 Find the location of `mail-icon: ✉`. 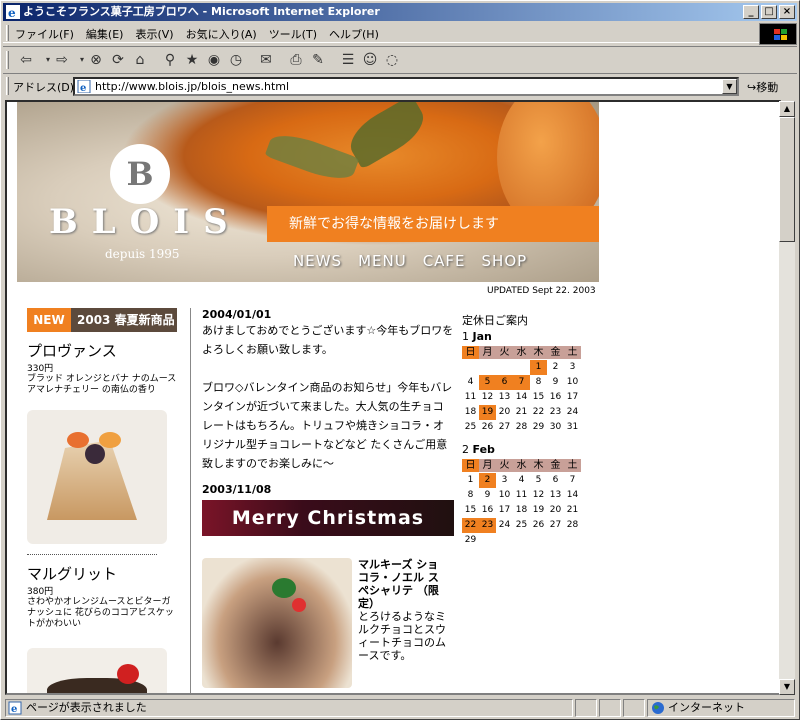

mail-icon: ✉ is located at coordinates (266, 60).